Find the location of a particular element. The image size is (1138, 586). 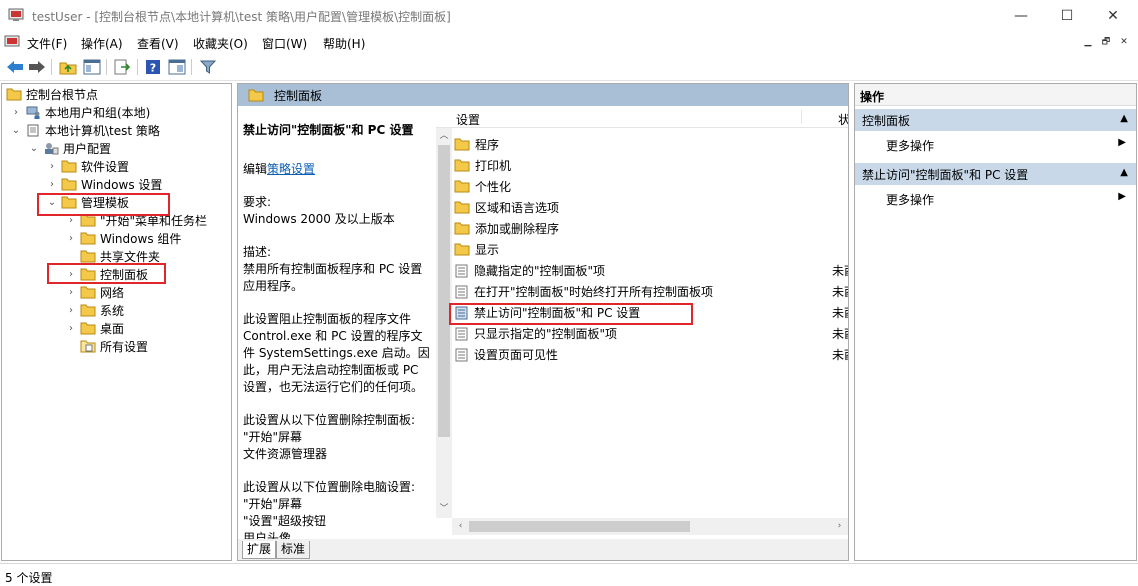

tree-item-local-users-groups: › 本地用户和组(本地) is located at coordinates (80, 112).